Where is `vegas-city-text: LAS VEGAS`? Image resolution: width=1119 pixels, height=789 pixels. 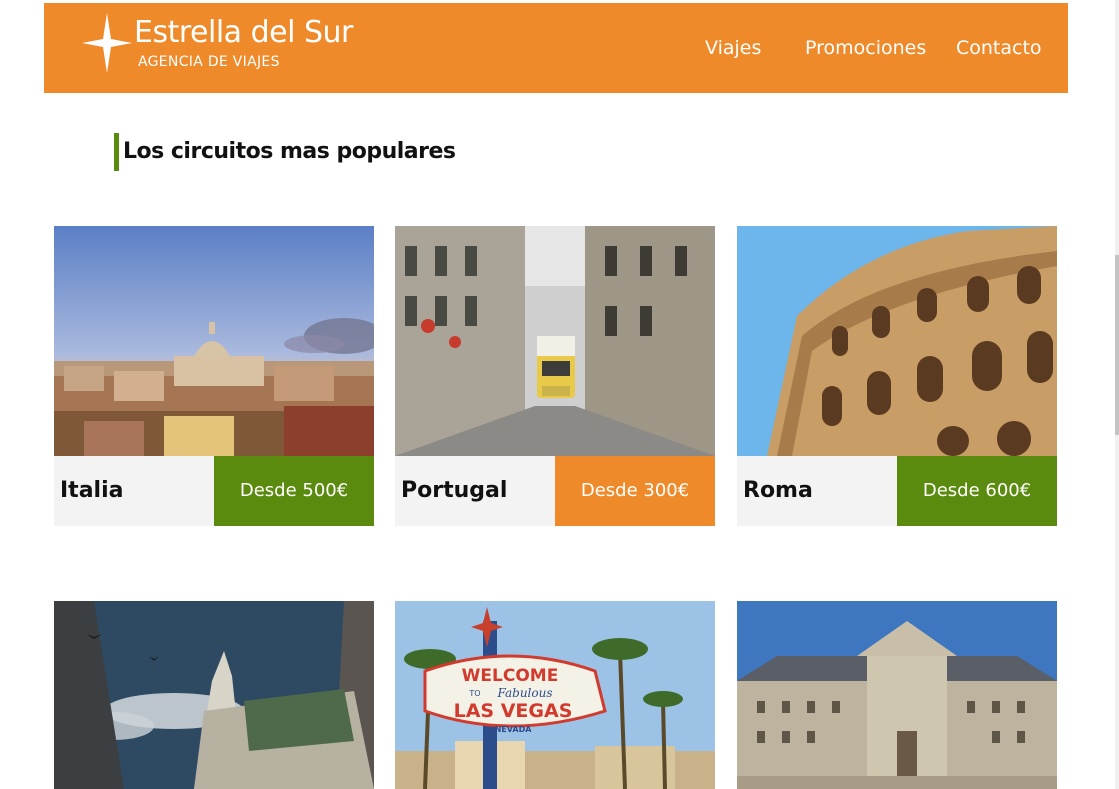
vegas-city-text: LAS VEGAS is located at coordinates (513, 711).